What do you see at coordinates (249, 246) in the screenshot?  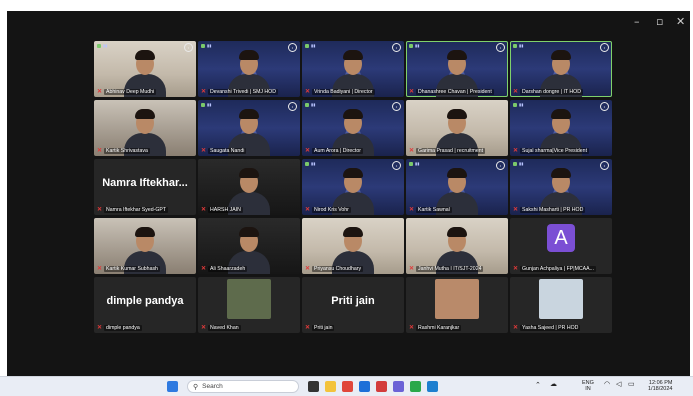 I see `participant-tile: ✕ Ali Shaarzadeh` at bounding box center [249, 246].